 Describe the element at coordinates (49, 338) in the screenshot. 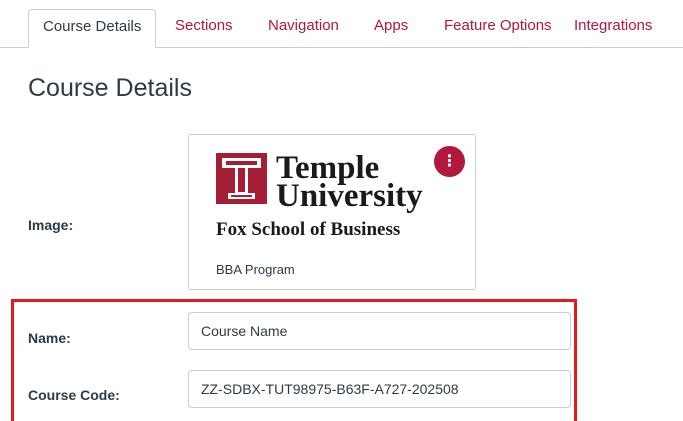

I see `name-label: Name:` at that location.